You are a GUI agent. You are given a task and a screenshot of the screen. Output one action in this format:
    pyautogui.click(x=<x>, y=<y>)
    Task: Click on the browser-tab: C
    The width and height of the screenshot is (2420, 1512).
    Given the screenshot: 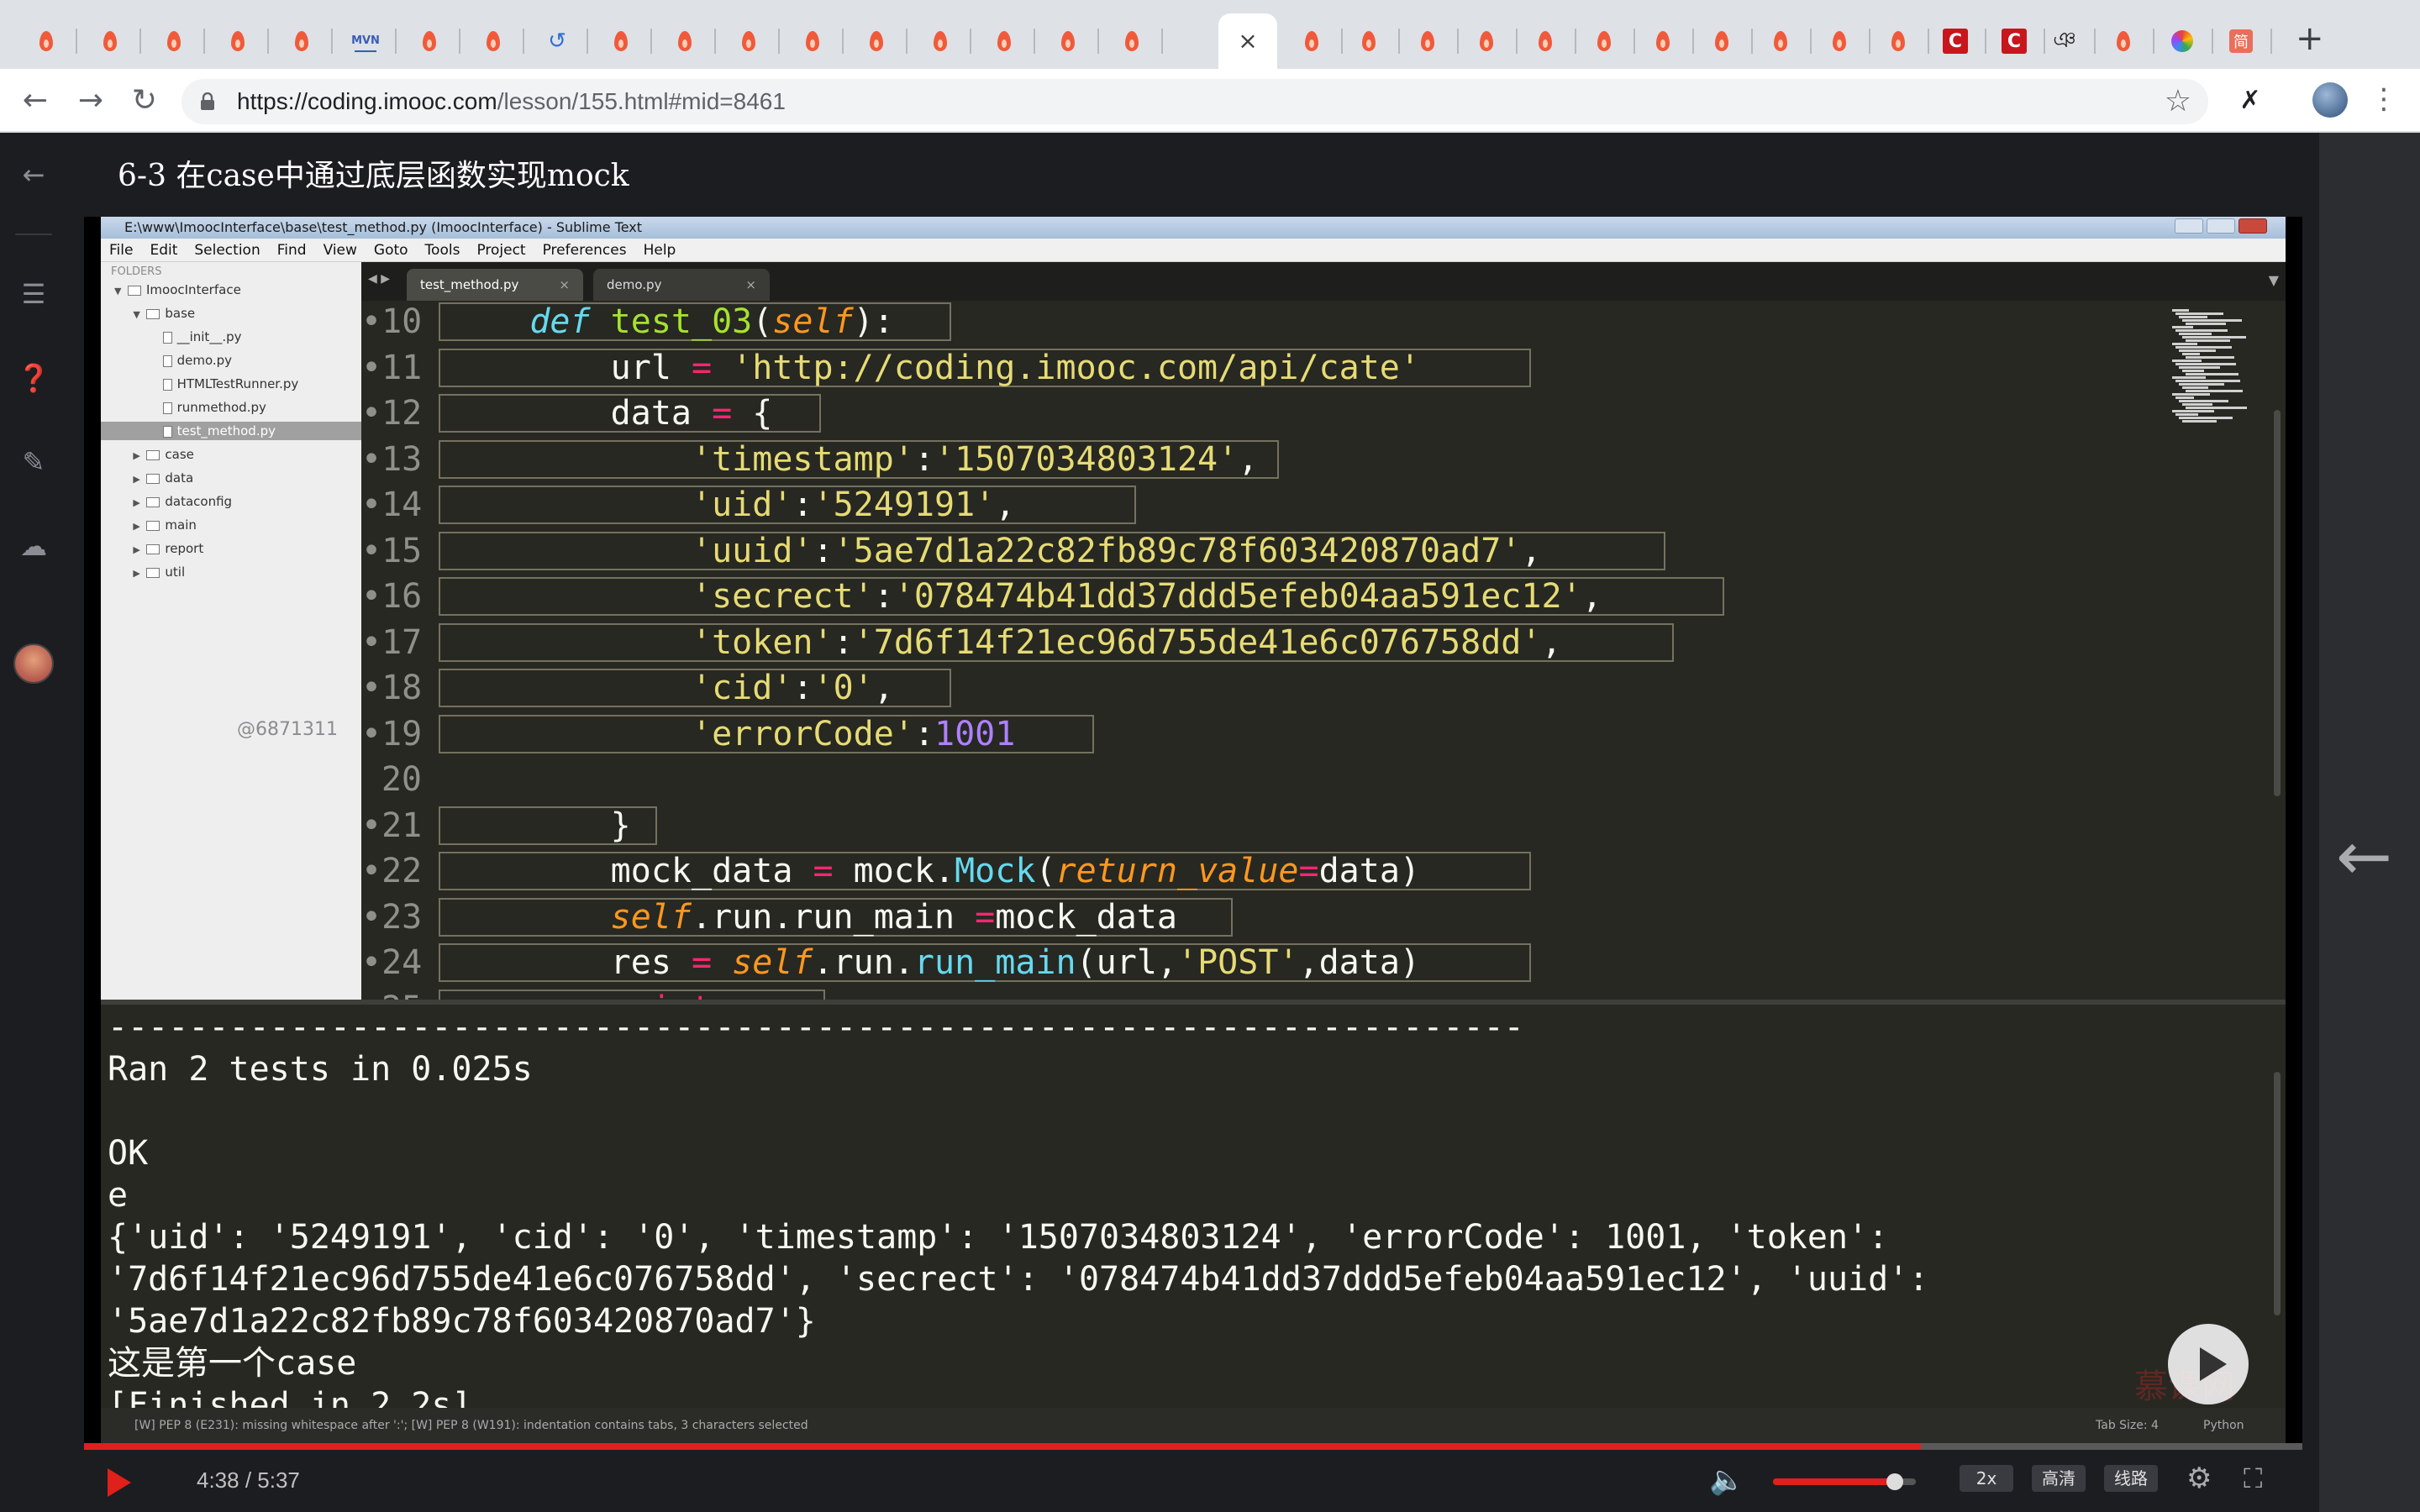 What is the action you would take?
    pyautogui.click(x=1955, y=41)
    